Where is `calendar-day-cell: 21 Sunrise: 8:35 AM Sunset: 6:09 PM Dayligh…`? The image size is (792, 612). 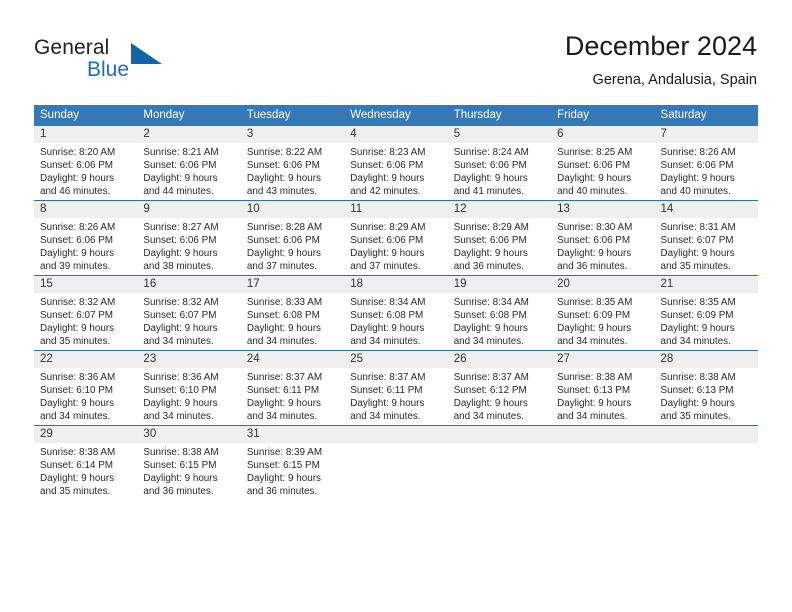 calendar-day-cell: 21 Sunrise: 8:35 AM Sunset: 6:09 PM Dayligh… is located at coordinates (706, 313).